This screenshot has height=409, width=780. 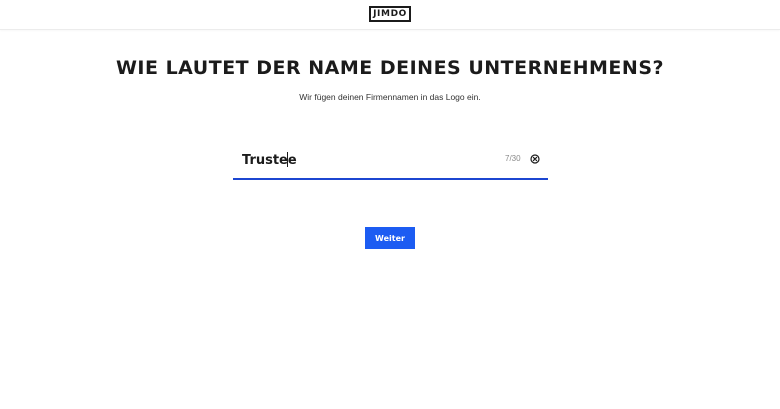 What do you see at coordinates (367, 160) in the screenshot?
I see `company-name-input` at bounding box center [367, 160].